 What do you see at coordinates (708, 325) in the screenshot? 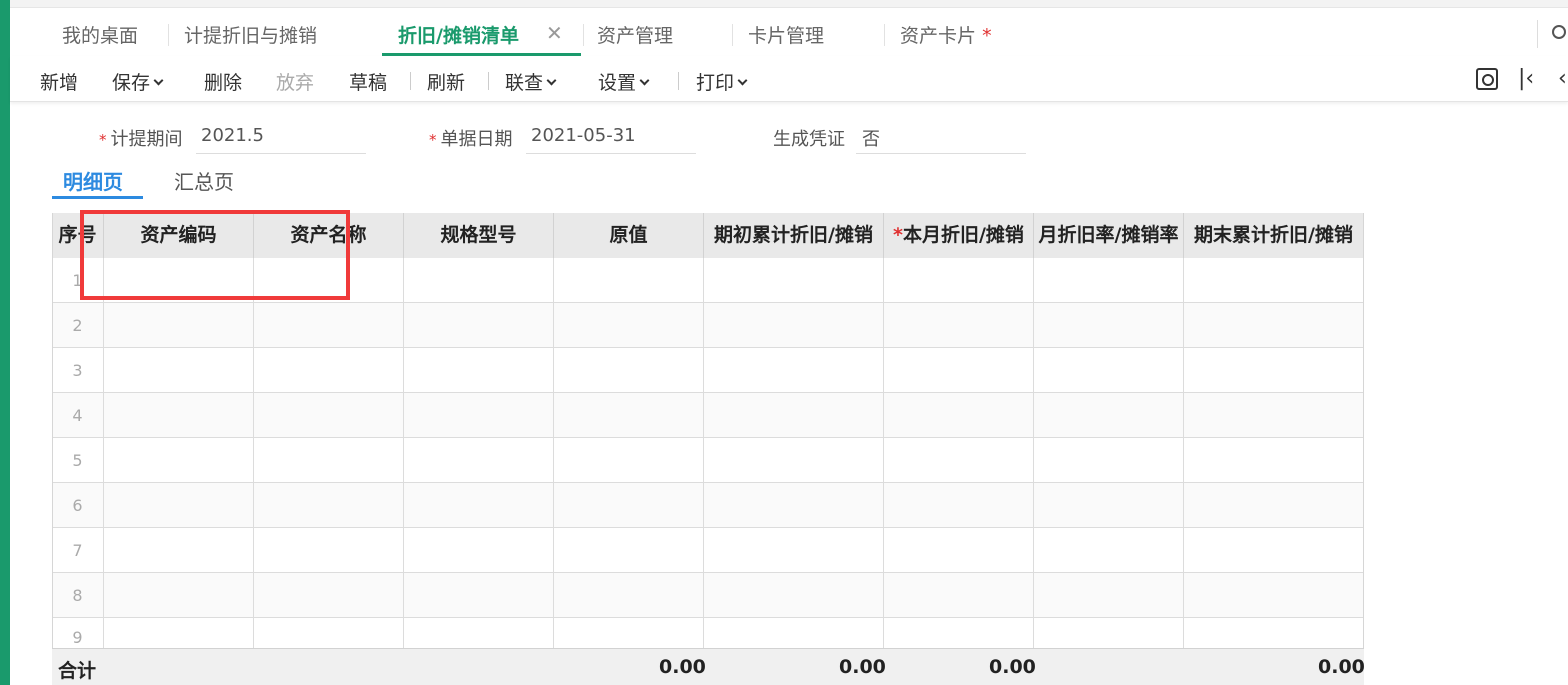
I see `table-row: 2` at bounding box center [708, 325].